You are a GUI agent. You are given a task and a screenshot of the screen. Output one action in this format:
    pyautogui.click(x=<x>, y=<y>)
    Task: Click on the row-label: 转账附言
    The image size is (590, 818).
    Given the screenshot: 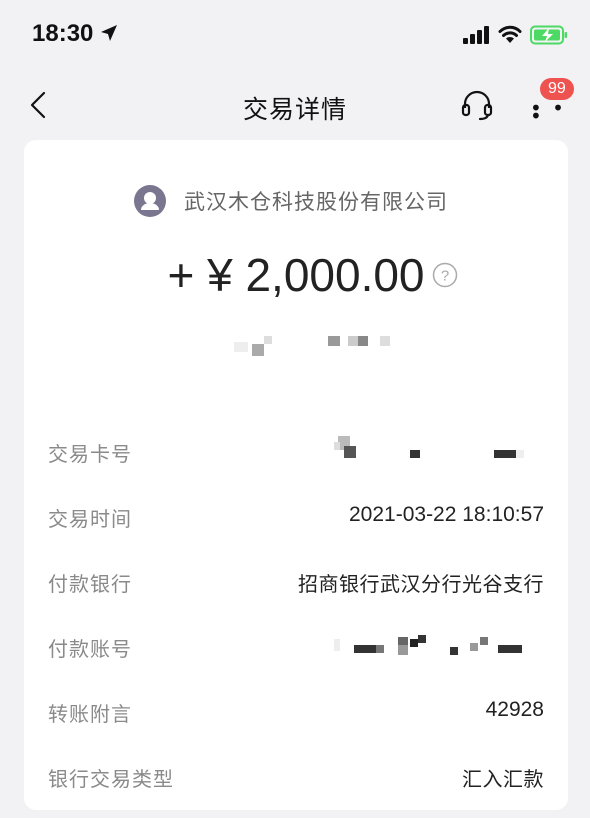 What is the action you would take?
    pyautogui.click(x=90, y=714)
    